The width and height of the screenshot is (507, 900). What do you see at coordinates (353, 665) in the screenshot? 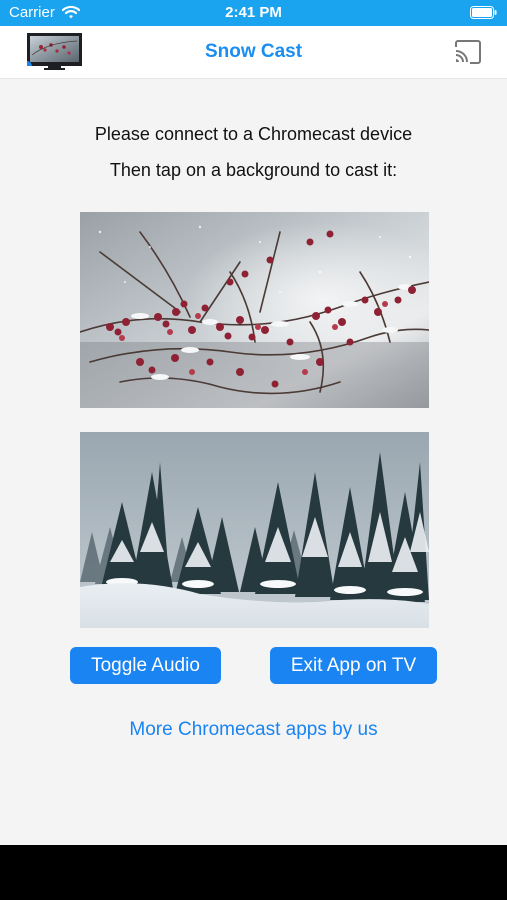
I see `exit-app-on-tv-button: Exit App on TV` at bounding box center [353, 665].